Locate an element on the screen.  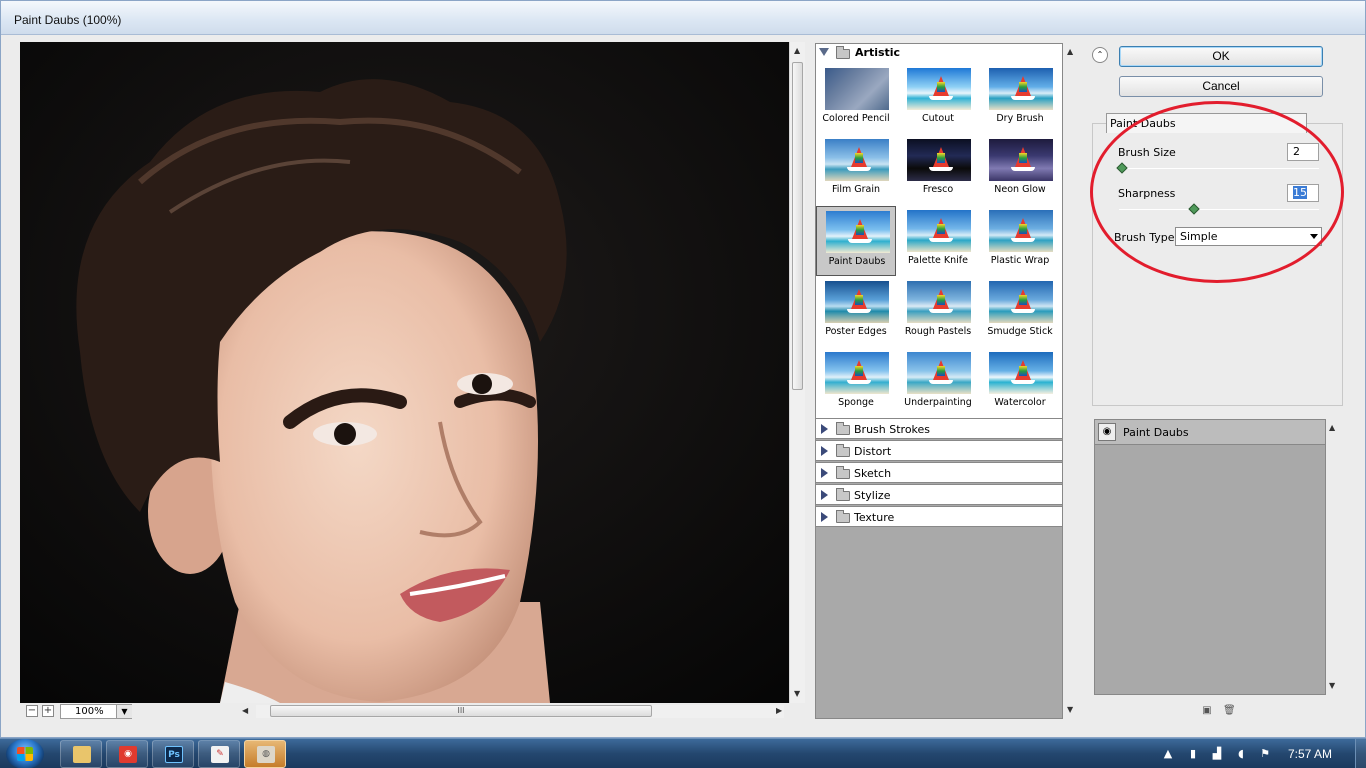
clock: 7:57 AM is located at coordinates (1310, 754).